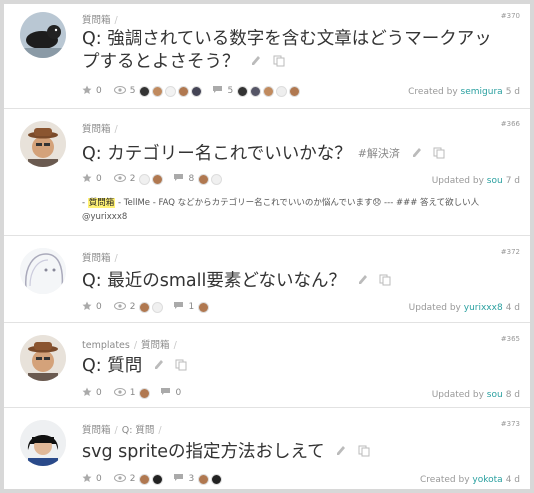 Image resolution: width=534 pixels, height=493 pixels. Describe the element at coordinates (138, 430) in the screenshot. I see `breadcrumb-item: Q: 質問` at that location.